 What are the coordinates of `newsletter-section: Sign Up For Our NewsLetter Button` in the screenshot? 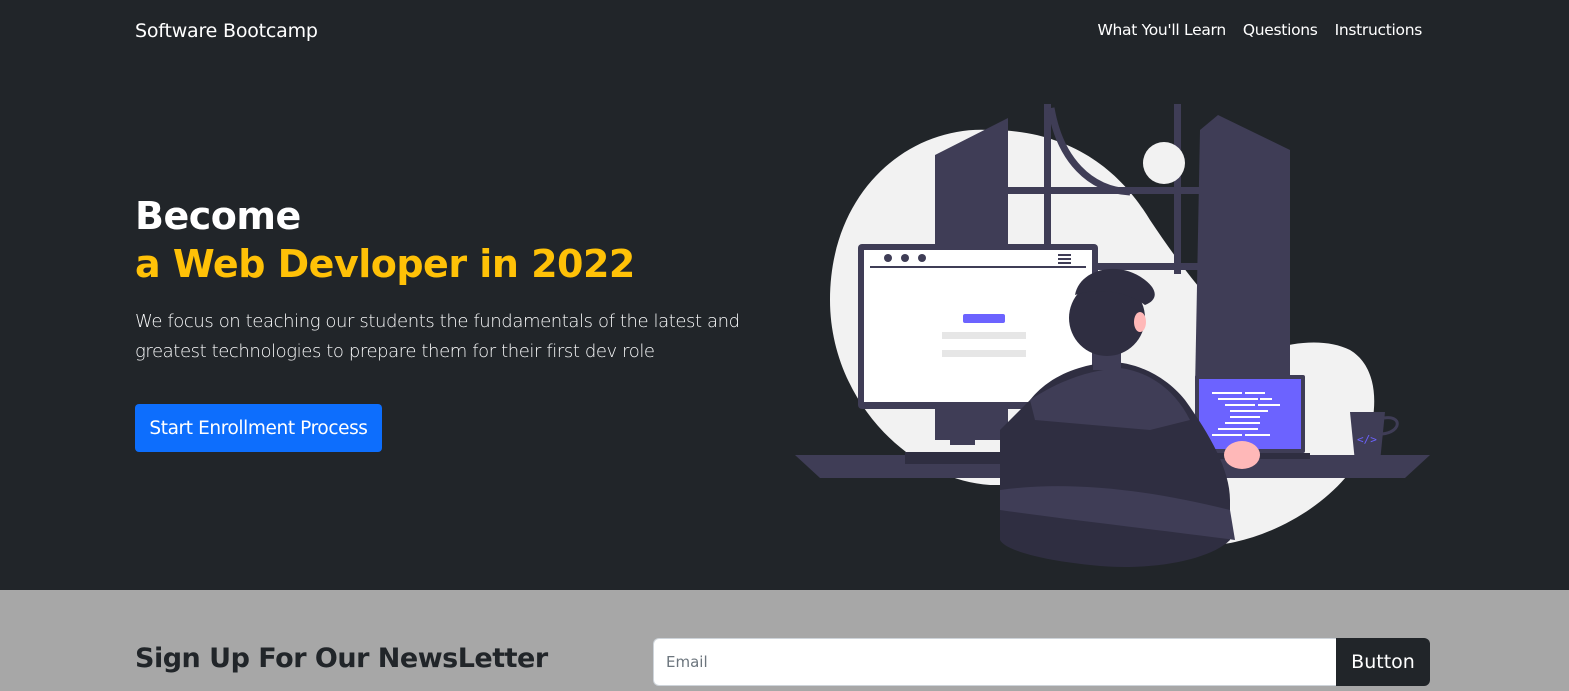 It's located at (784, 640).